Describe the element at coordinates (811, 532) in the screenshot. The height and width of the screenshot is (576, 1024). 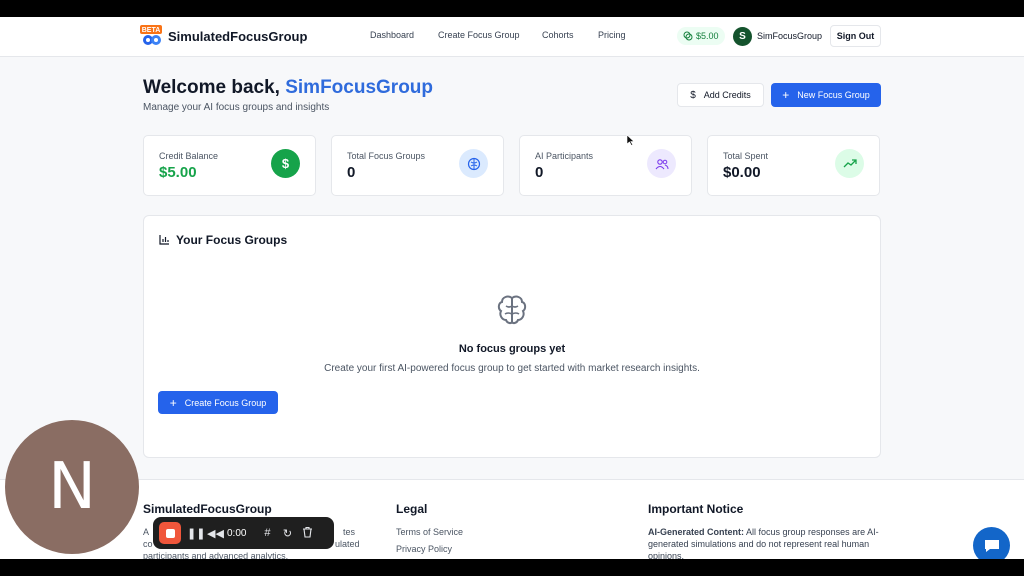
I see `notice-line1: All focus group responses are AI-` at that location.